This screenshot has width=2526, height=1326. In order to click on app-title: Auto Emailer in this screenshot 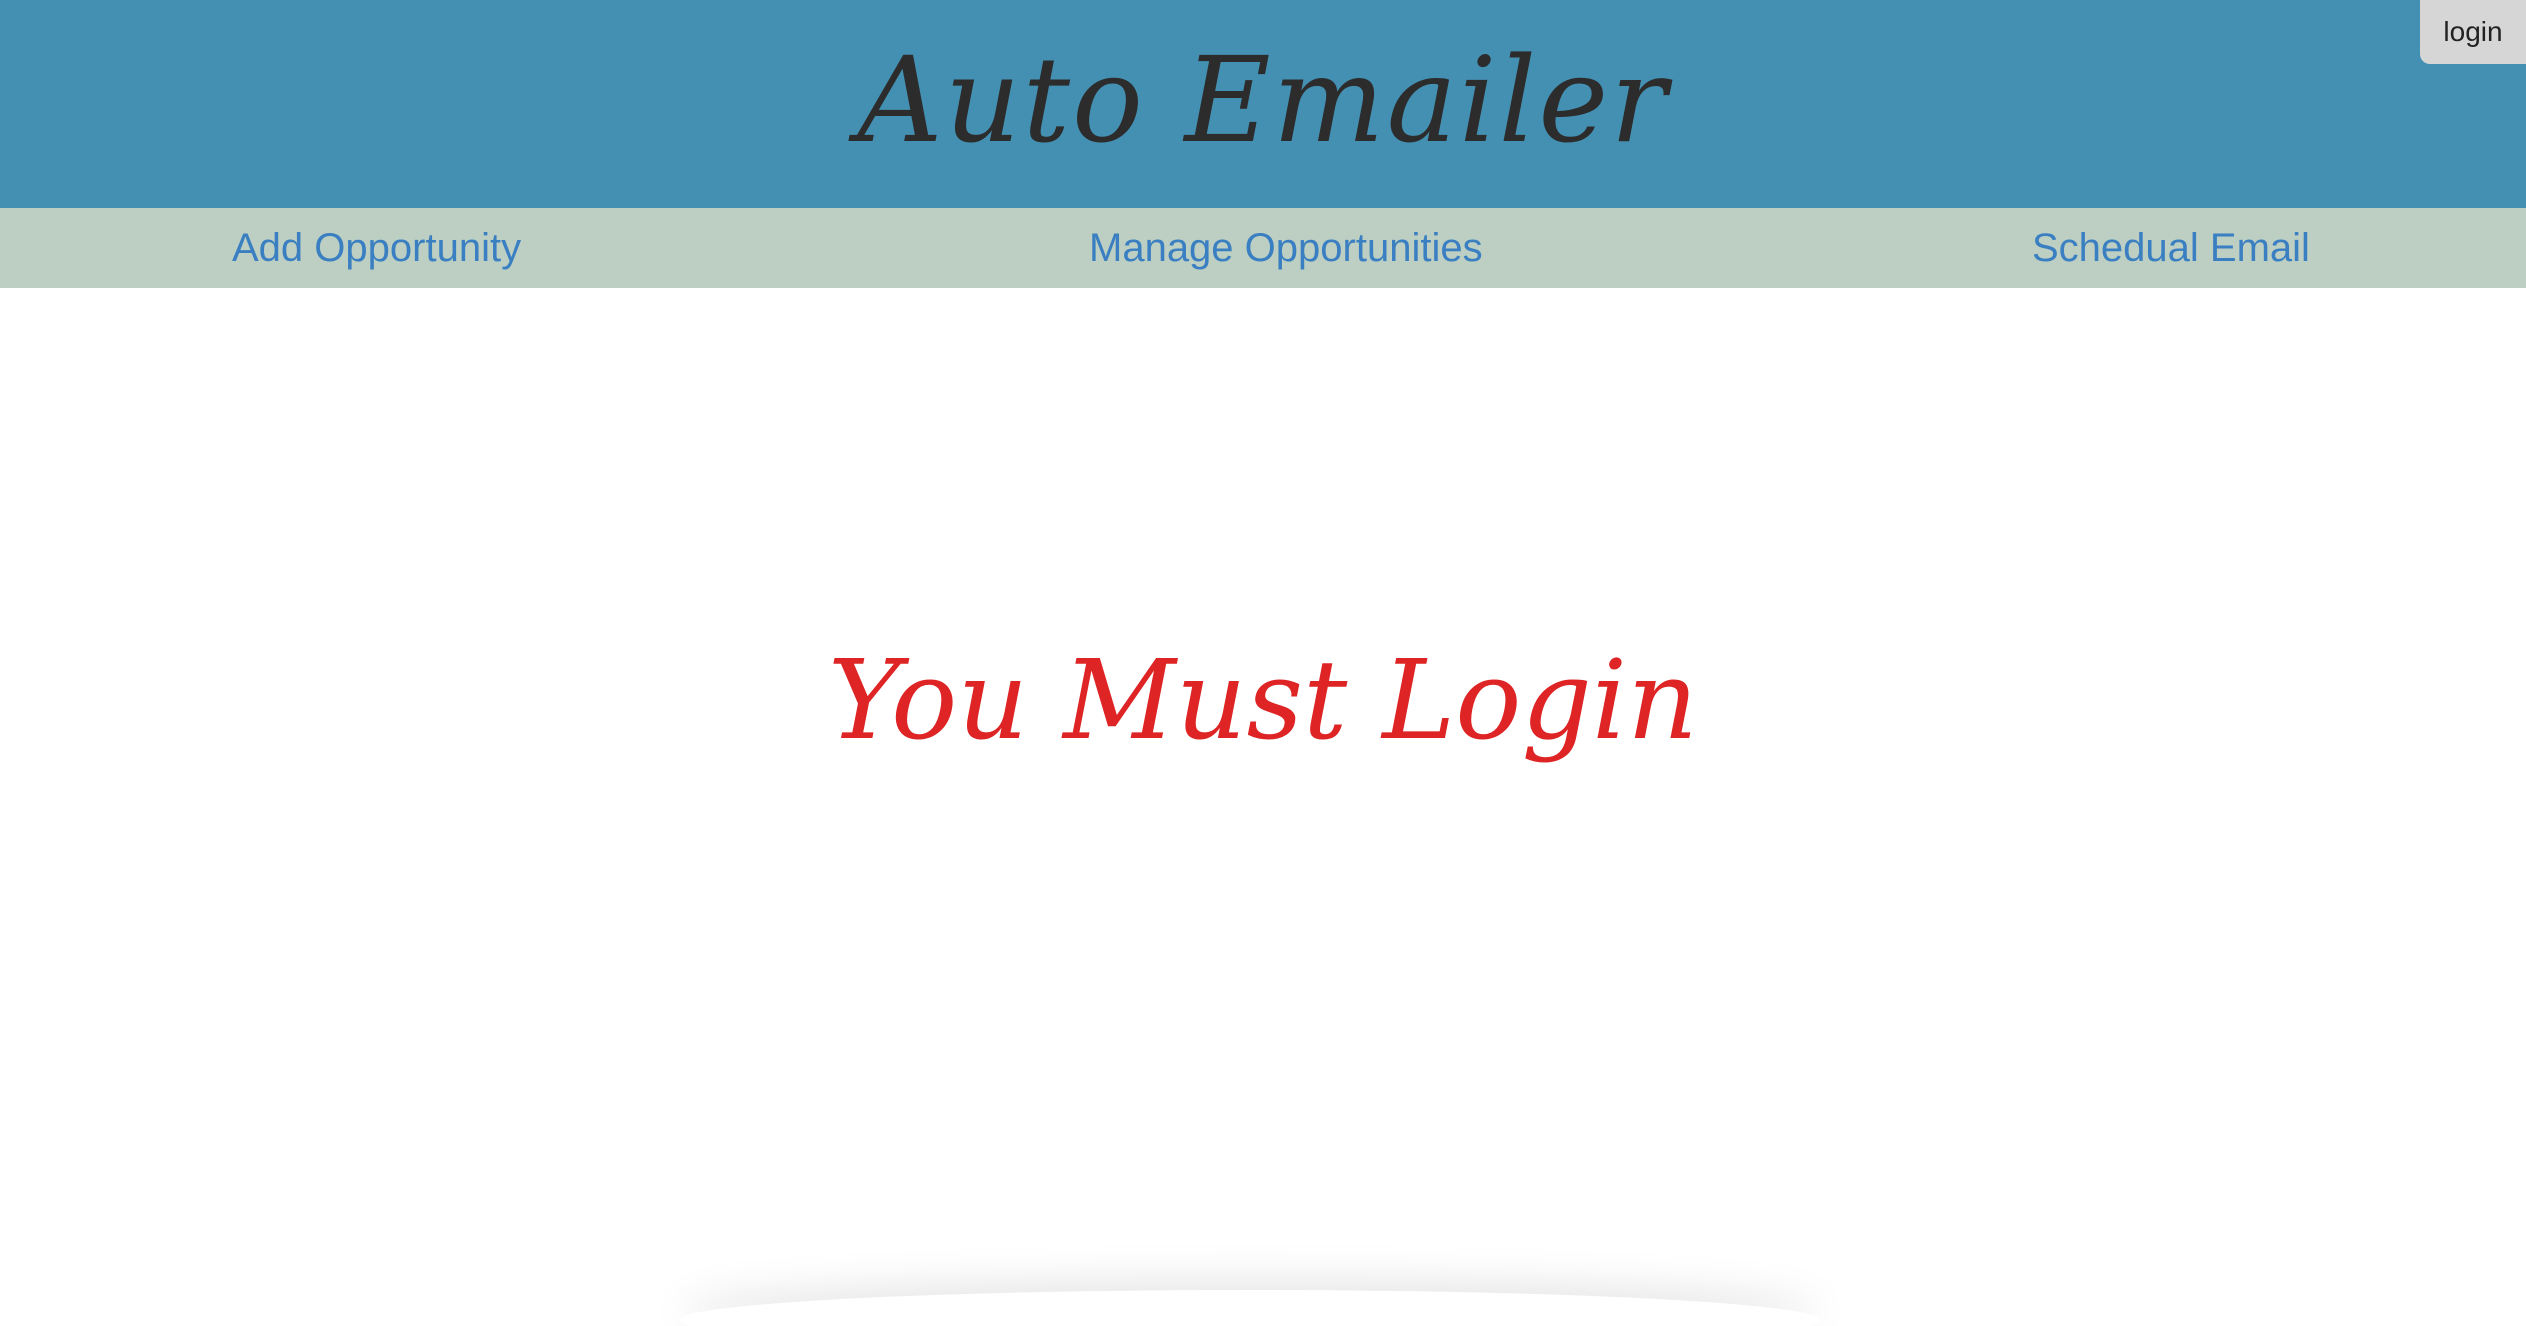, I will do `click(1263, 100)`.